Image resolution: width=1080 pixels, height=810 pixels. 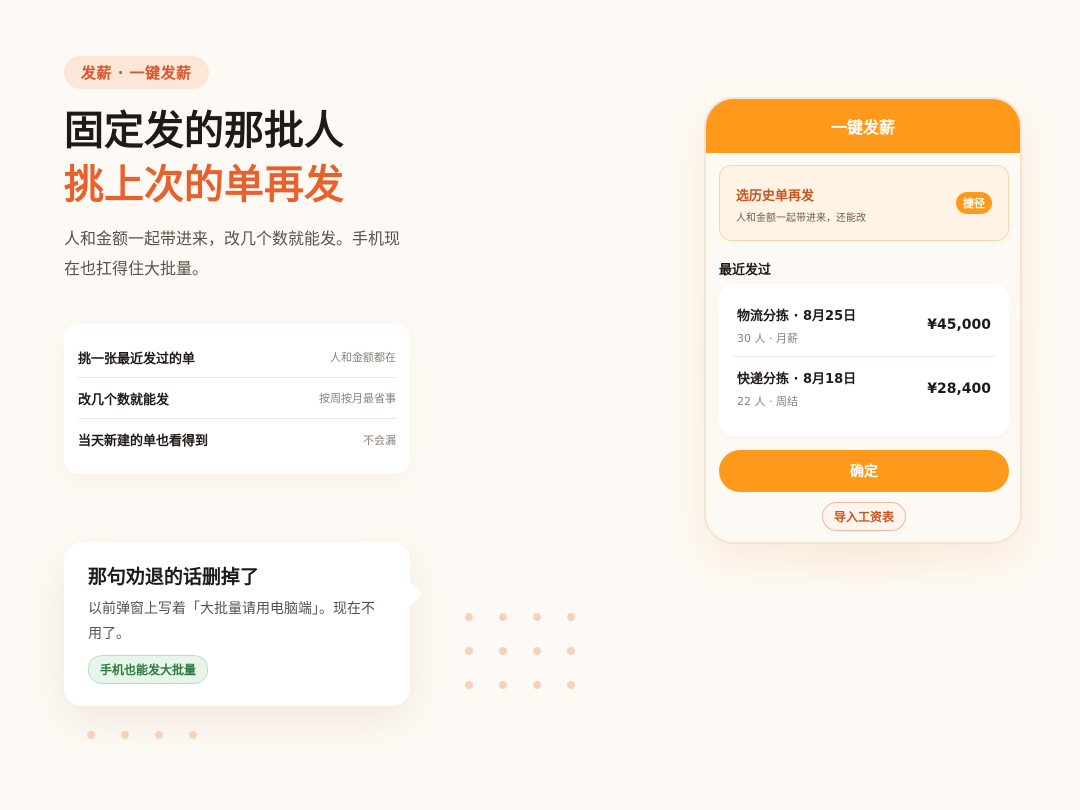 I want to click on dot-grid-decoration, so click(x=522, y=651).